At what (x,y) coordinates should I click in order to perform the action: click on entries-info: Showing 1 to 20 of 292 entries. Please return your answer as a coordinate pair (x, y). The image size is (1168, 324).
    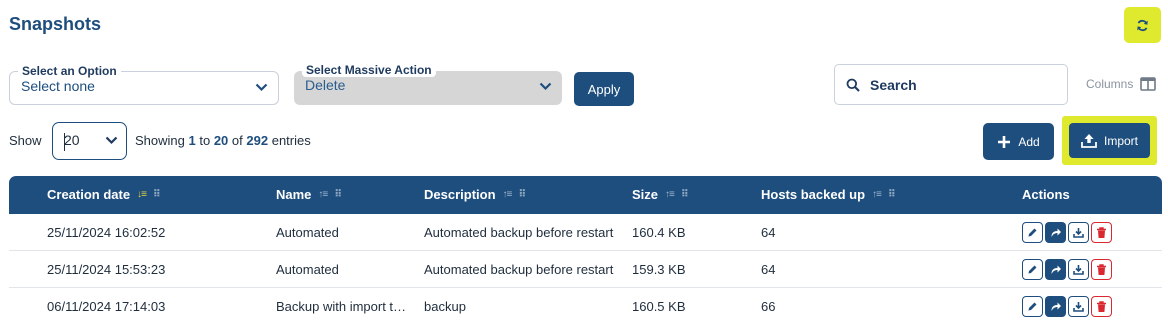
    Looking at the image, I should click on (223, 140).